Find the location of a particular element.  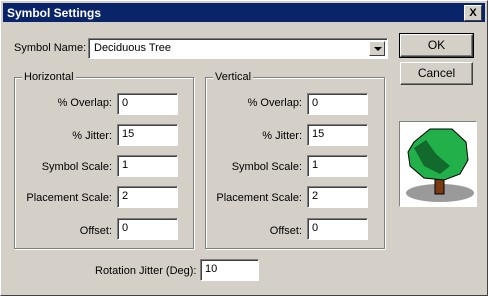

v-offset-input: 0 is located at coordinates (337, 229).